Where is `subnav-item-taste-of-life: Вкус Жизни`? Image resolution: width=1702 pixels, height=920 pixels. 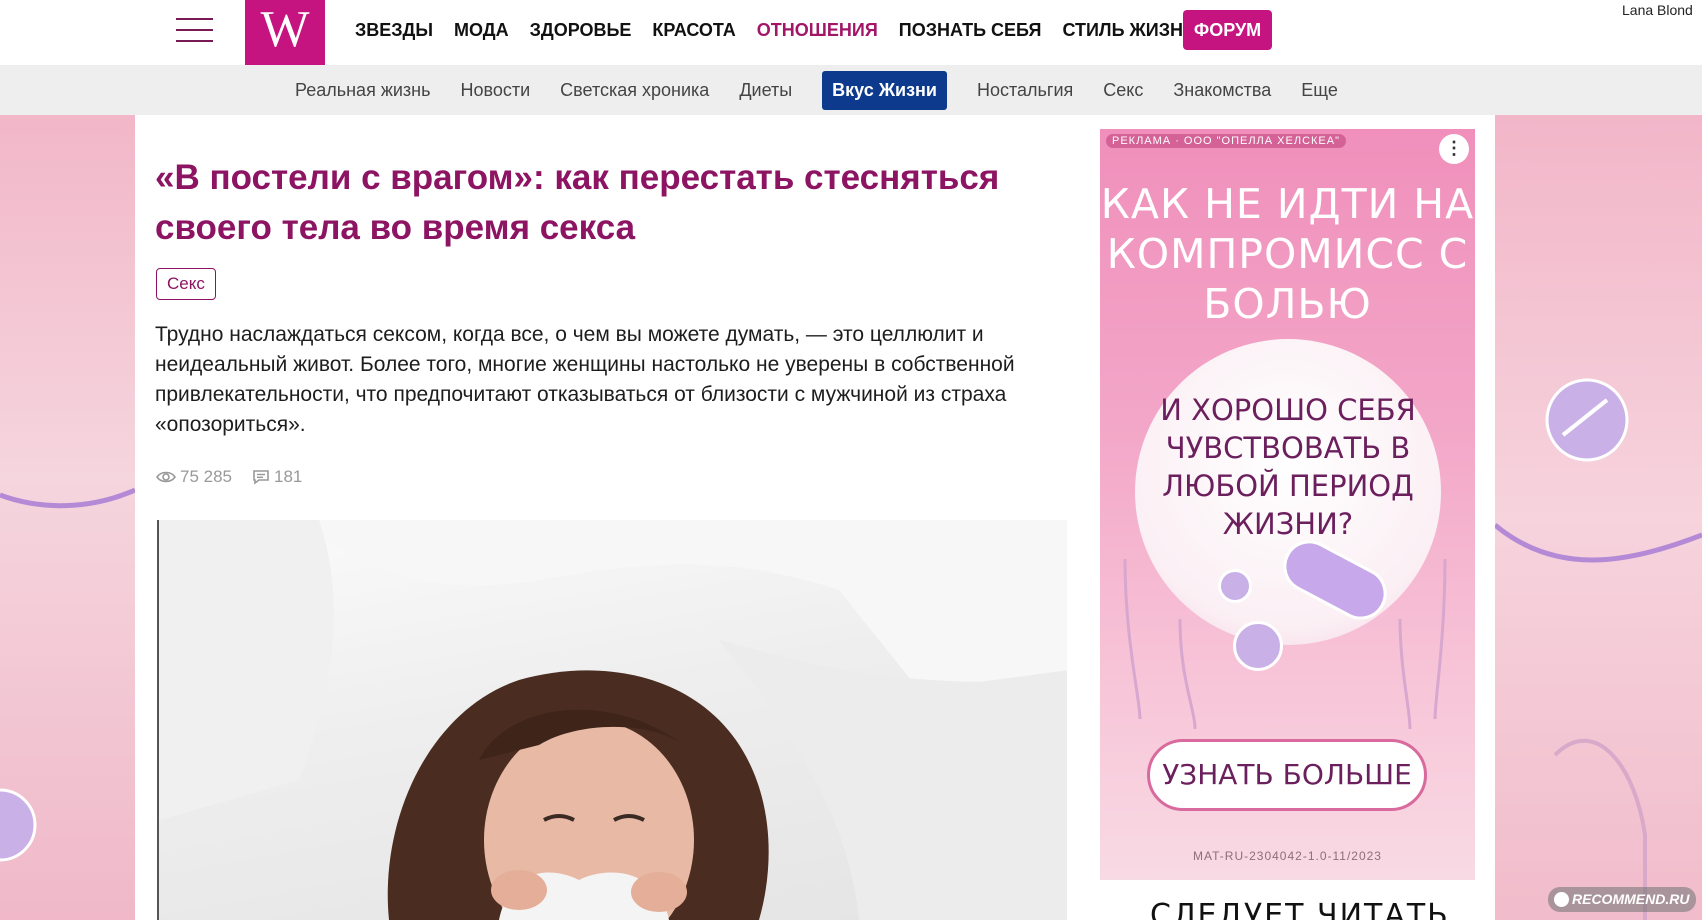
subnav-item-taste-of-life: Вкус Жизни is located at coordinates (884, 90).